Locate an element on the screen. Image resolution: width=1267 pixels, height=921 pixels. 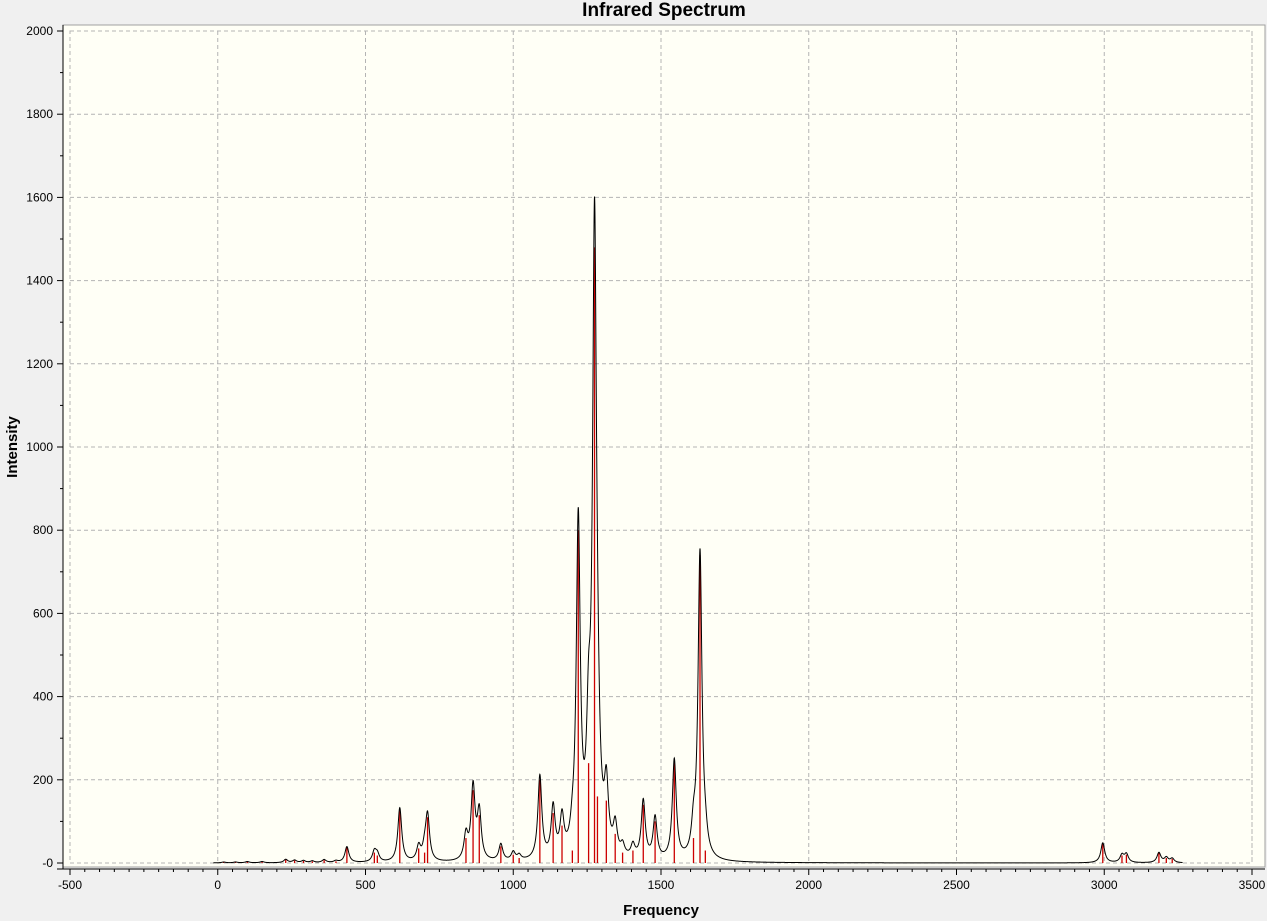
y-tick-label: 1600 is located at coordinates (39, 197).